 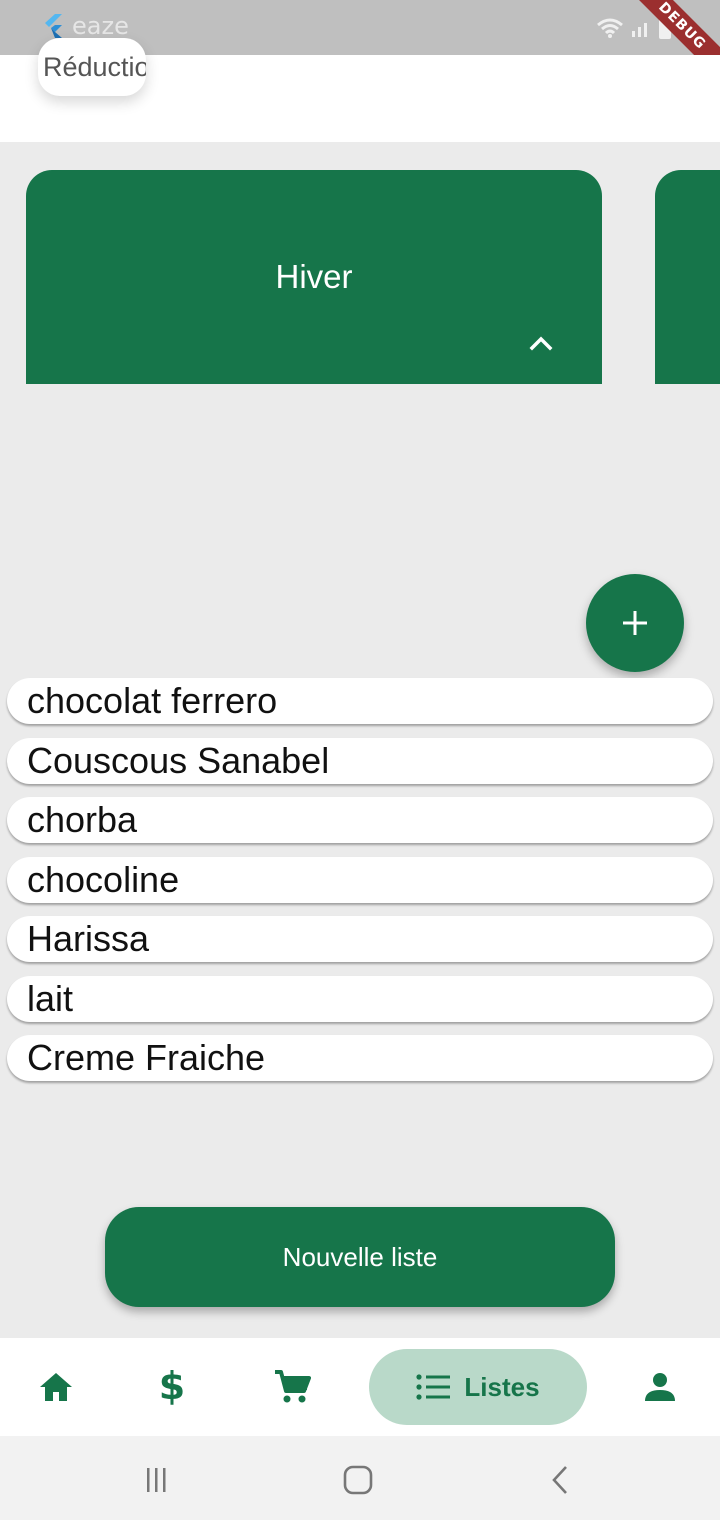 I want to click on home-circle-icon, so click(x=358, y=1480).